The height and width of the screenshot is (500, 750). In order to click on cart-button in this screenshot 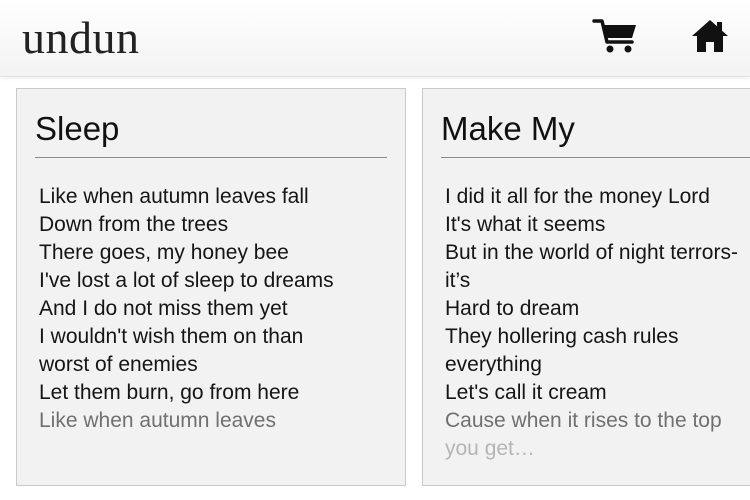, I will do `click(616, 36)`.